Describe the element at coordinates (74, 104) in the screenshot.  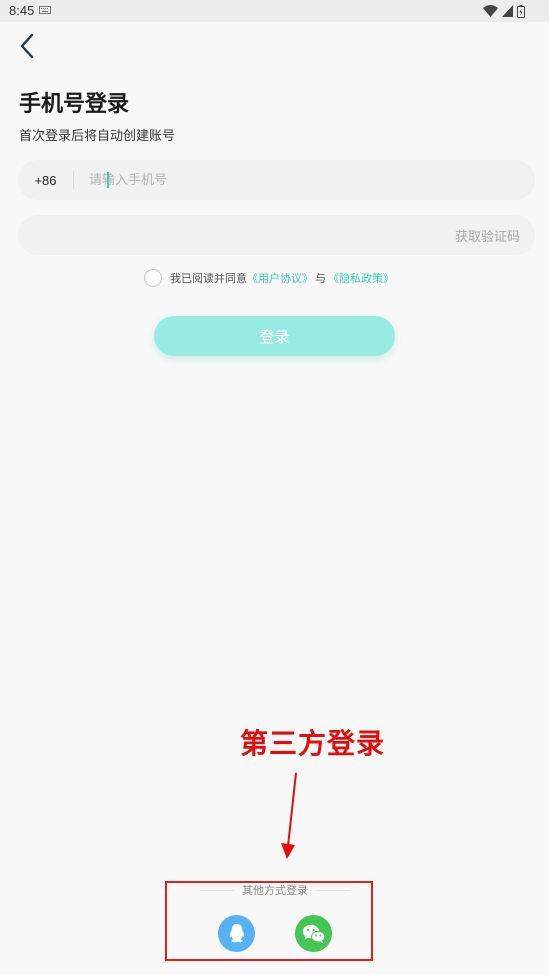
I see `page-title: 手机号登录` at that location.